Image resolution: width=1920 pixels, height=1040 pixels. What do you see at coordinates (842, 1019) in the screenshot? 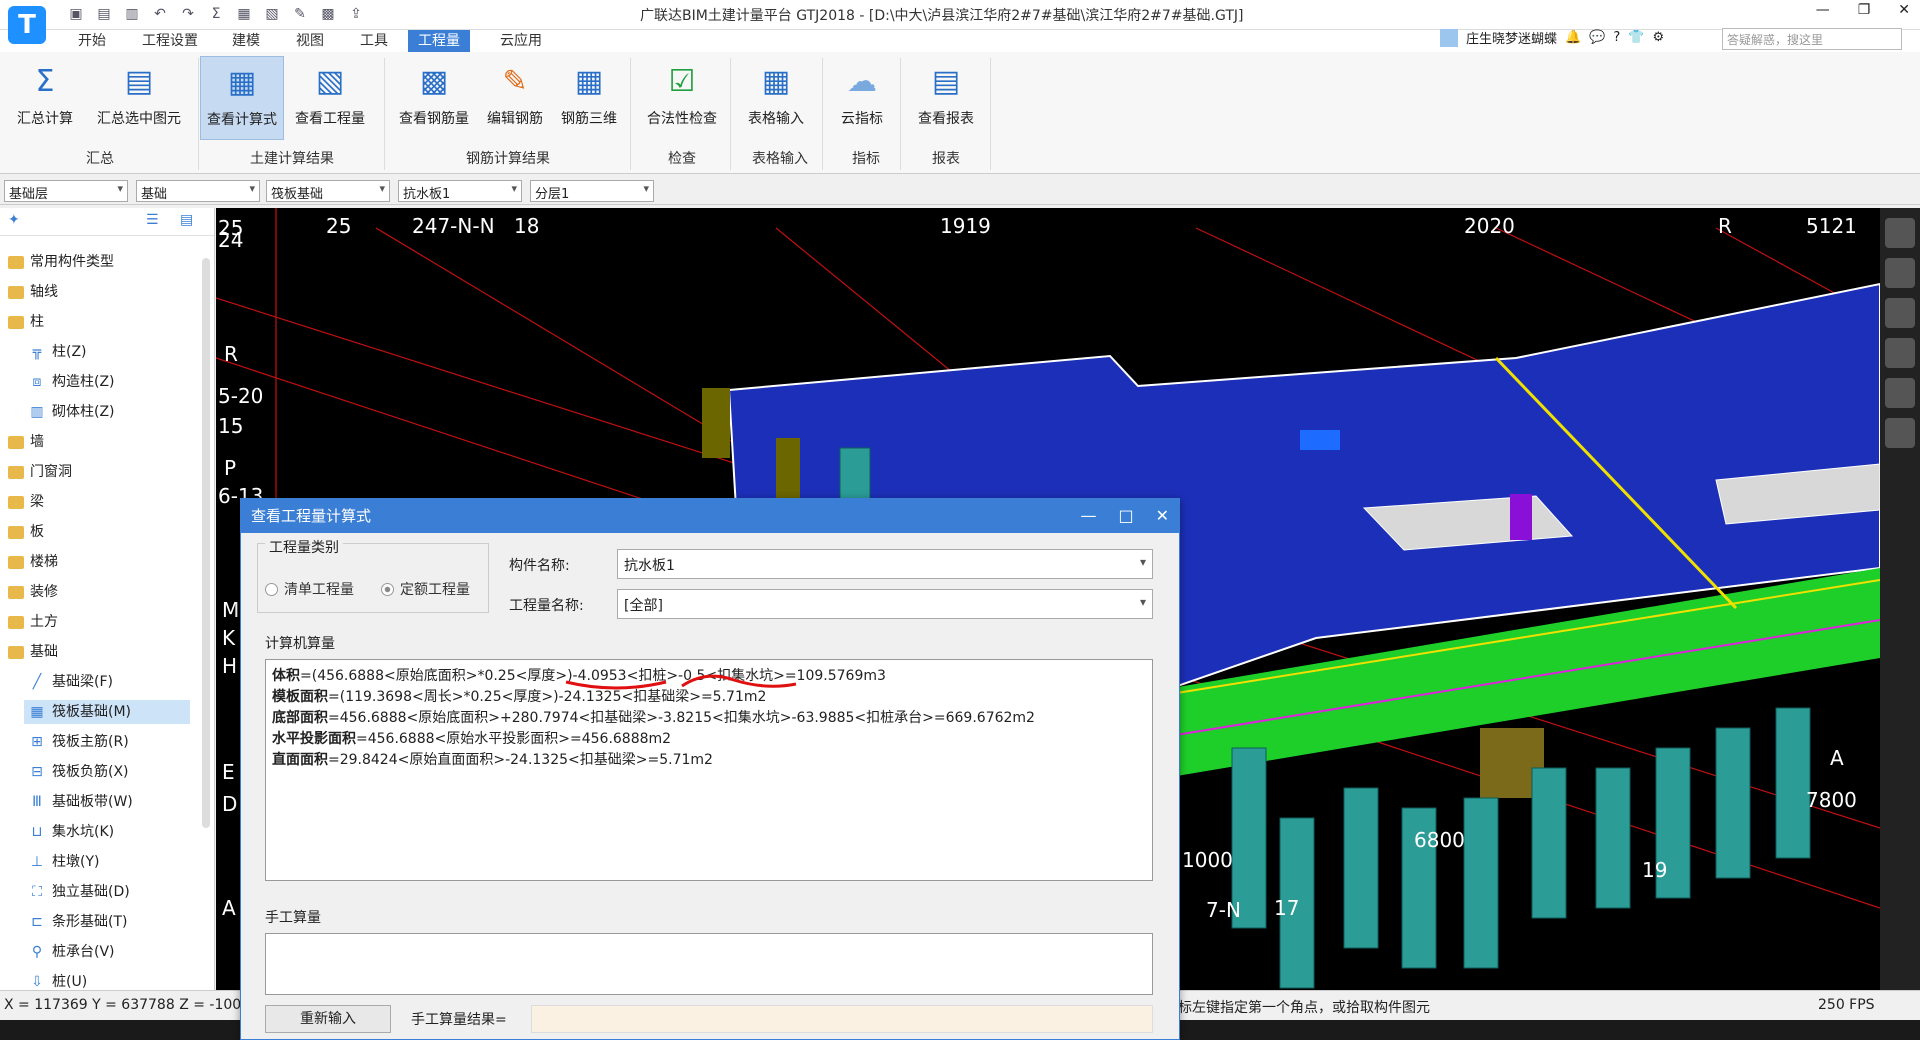
I see `manual-result-field` at bounding box center [842, 1019].